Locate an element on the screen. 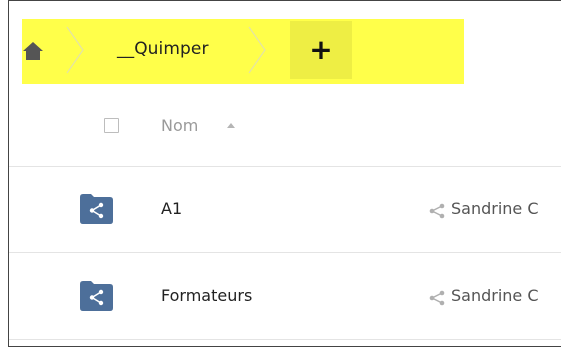  breadcrumb: __Quimper + is located at coordinates (243, 51).